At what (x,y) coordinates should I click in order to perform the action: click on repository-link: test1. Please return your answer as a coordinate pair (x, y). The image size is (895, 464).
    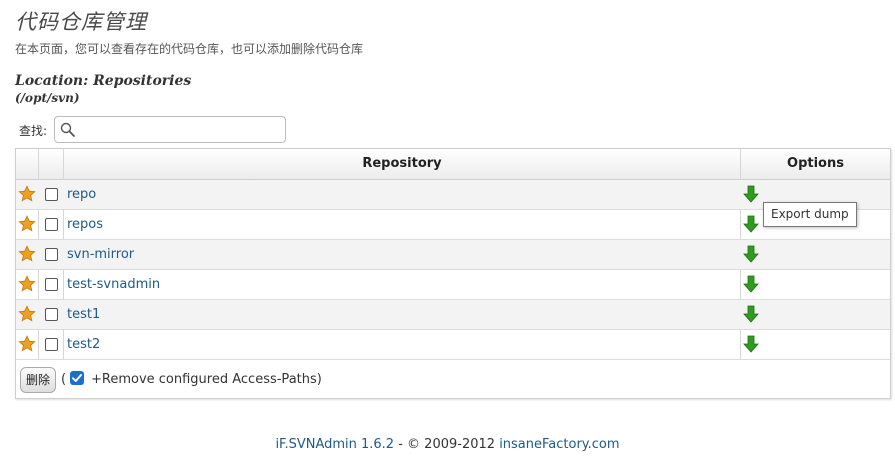
    Looking at the image, I should click on (83, 315).